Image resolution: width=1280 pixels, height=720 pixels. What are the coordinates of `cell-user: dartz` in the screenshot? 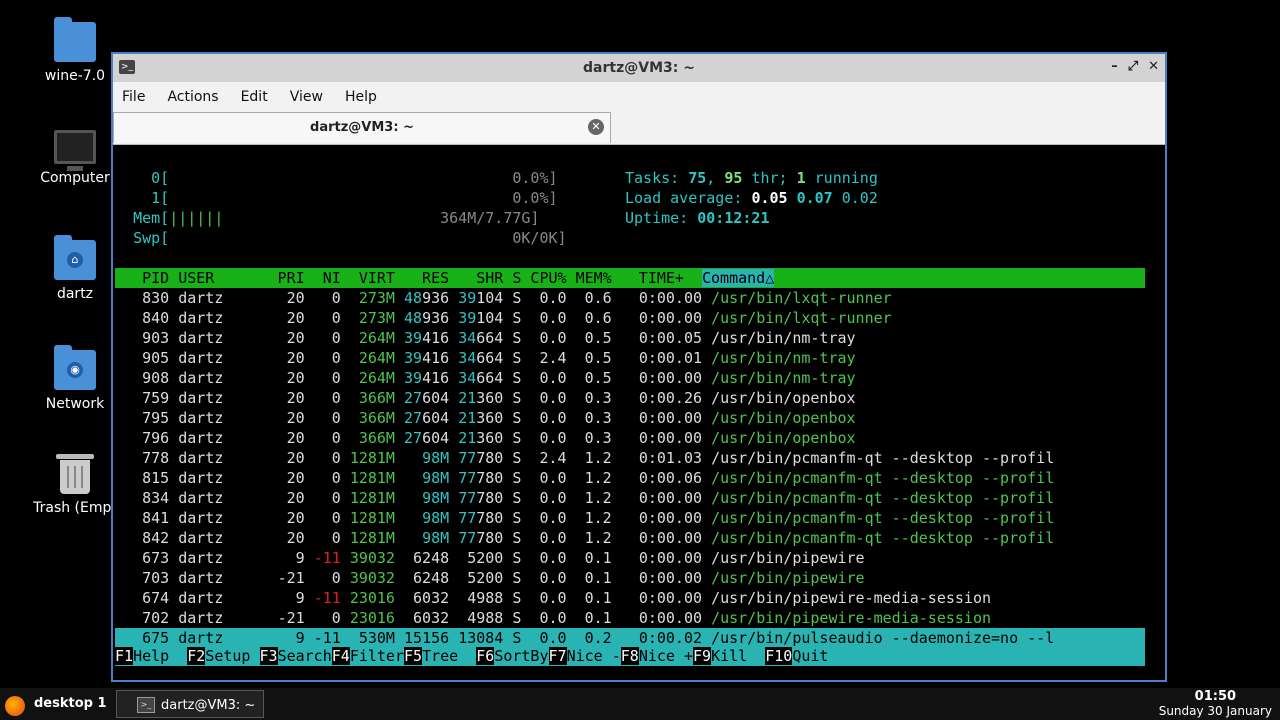 It's located at (201, 478).